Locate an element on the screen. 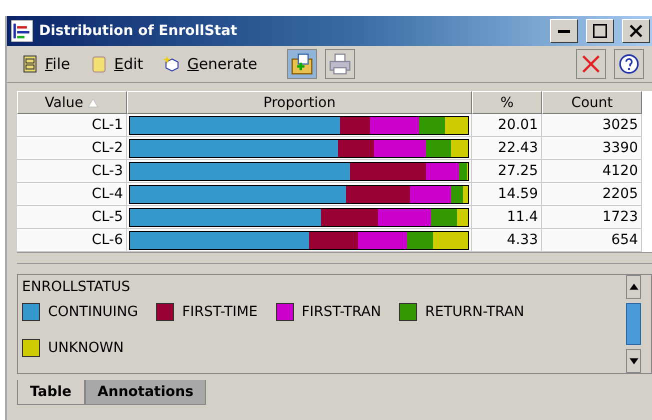 This screenshot has height=420, width=652. maximize-icon is located at coordinates (600, 31).